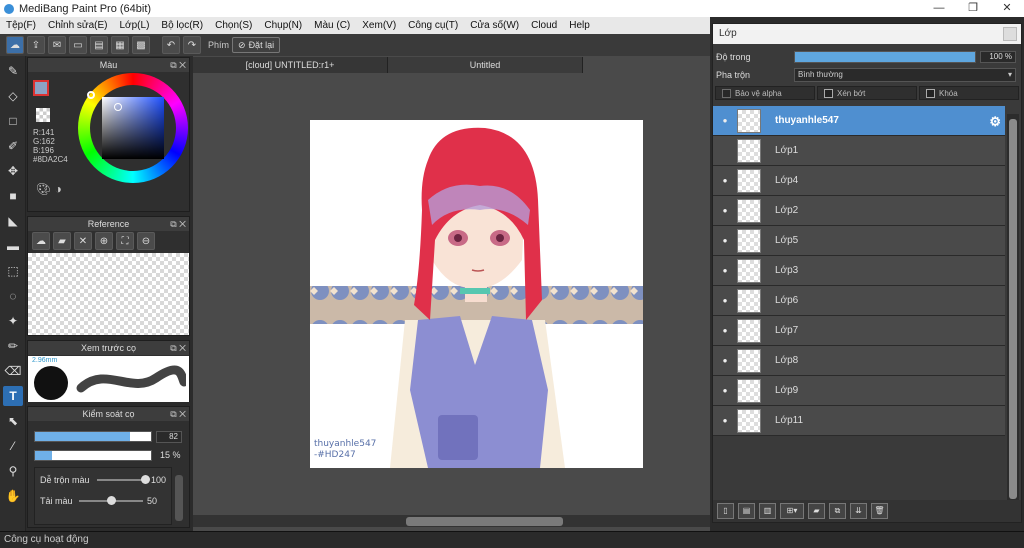 This screenshot has height=548, width=1024. Describe the element at coordinates (859, 271) in the screenshot. I see `layer-row: ● Lớp3` at that location.